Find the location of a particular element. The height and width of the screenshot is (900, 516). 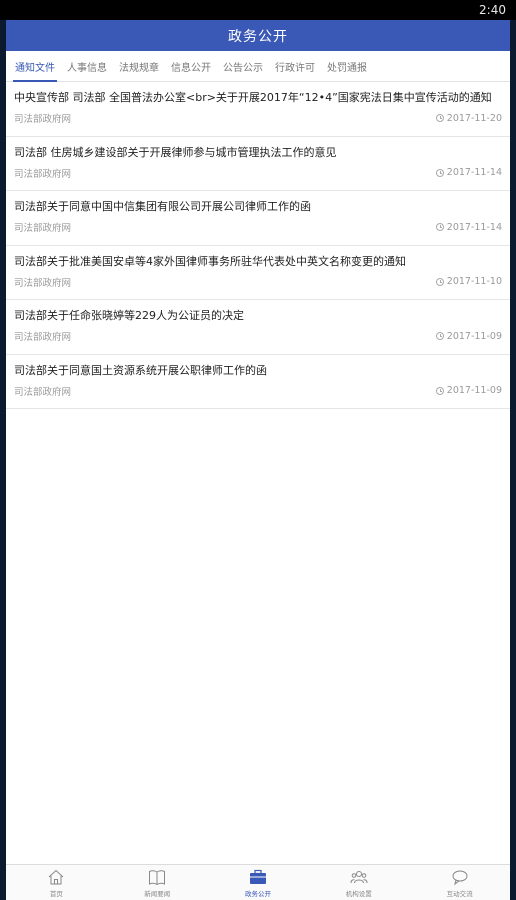

tab-personnel: 人事信息 is located at coordinates (87, 66).